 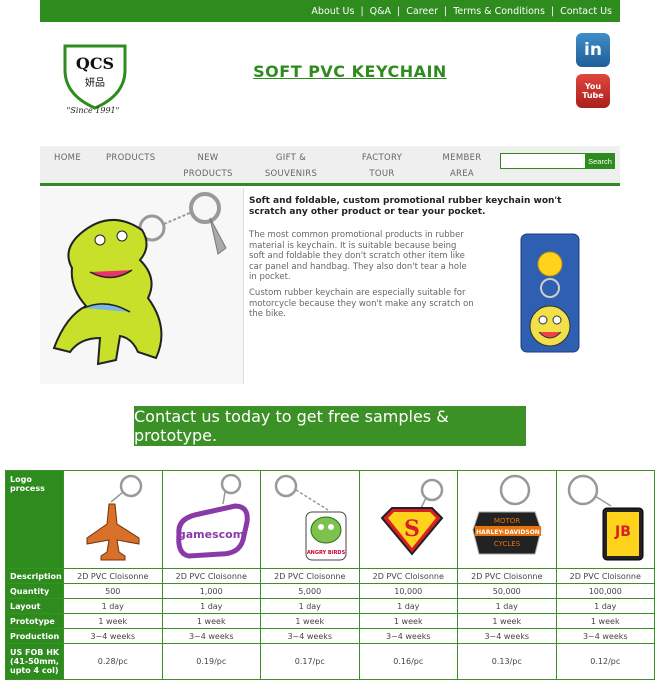 I want to click on row-header-label: Logo, so click(x=21, y=479).